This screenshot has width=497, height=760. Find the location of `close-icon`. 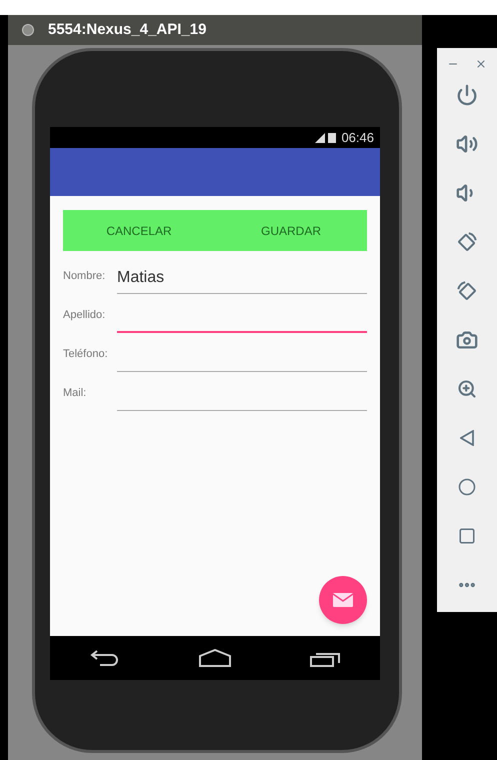

close-icon is located at coordinates (481, 64).